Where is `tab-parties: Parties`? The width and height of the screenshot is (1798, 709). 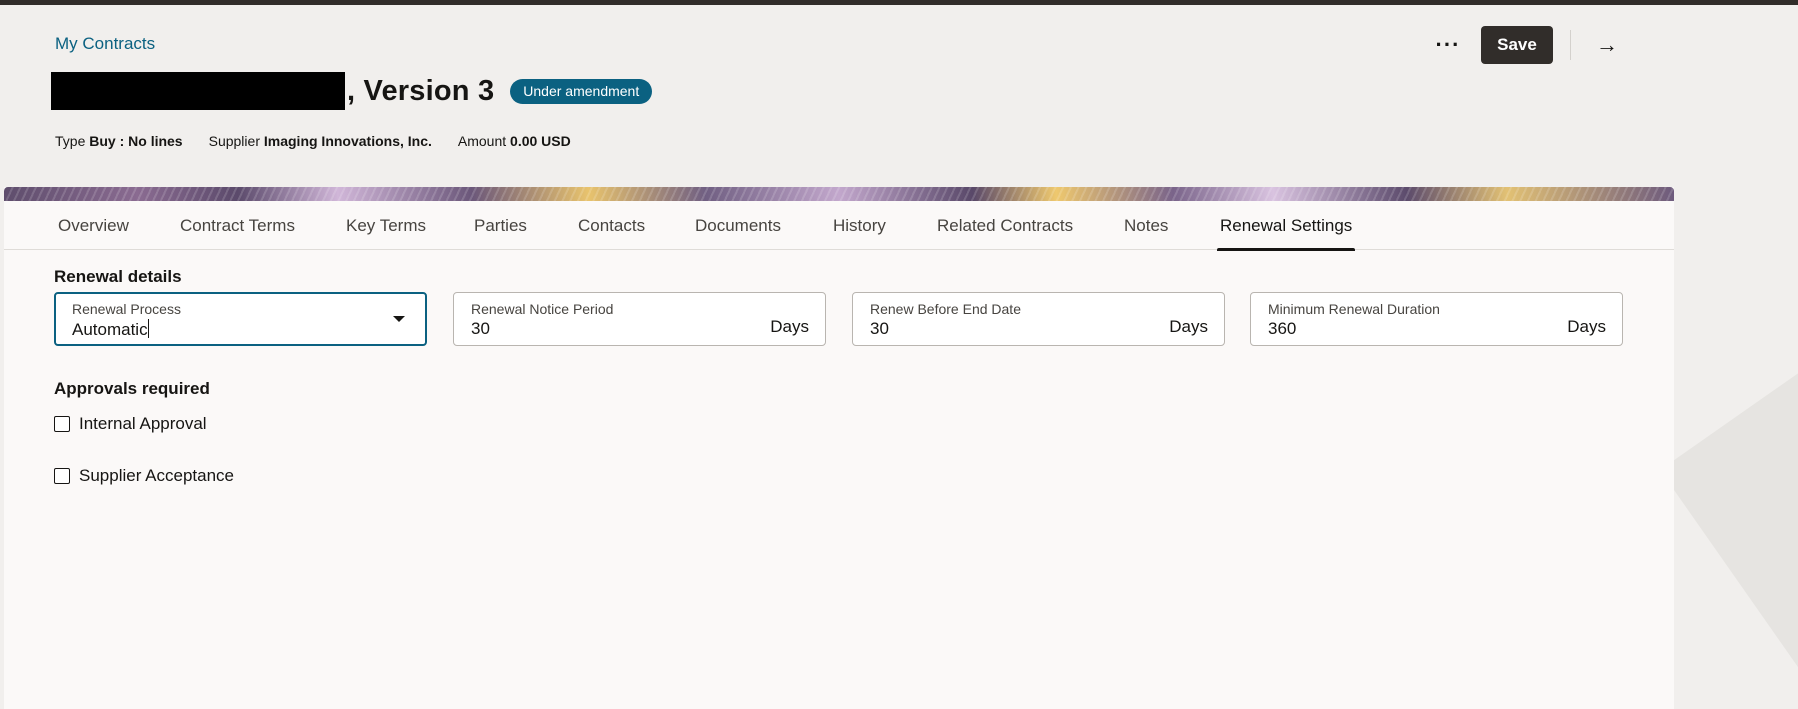
tab-parties: Parties is located at coordinates (500, 225).